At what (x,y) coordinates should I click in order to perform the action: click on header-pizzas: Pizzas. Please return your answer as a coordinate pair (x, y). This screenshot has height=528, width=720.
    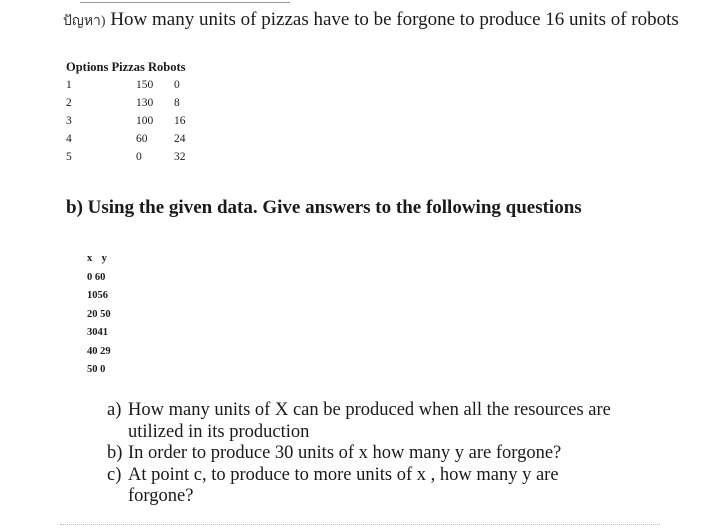
    Looking at the image, I should click on (128, 67).